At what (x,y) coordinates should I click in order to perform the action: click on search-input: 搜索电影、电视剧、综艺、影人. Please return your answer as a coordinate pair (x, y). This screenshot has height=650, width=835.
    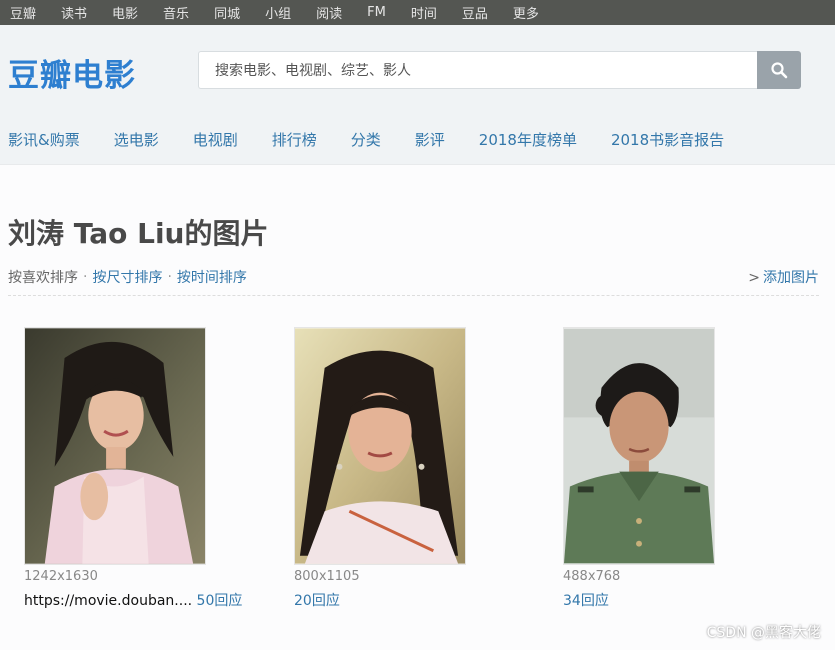
    Looking at the image, I should click on (477, 70).